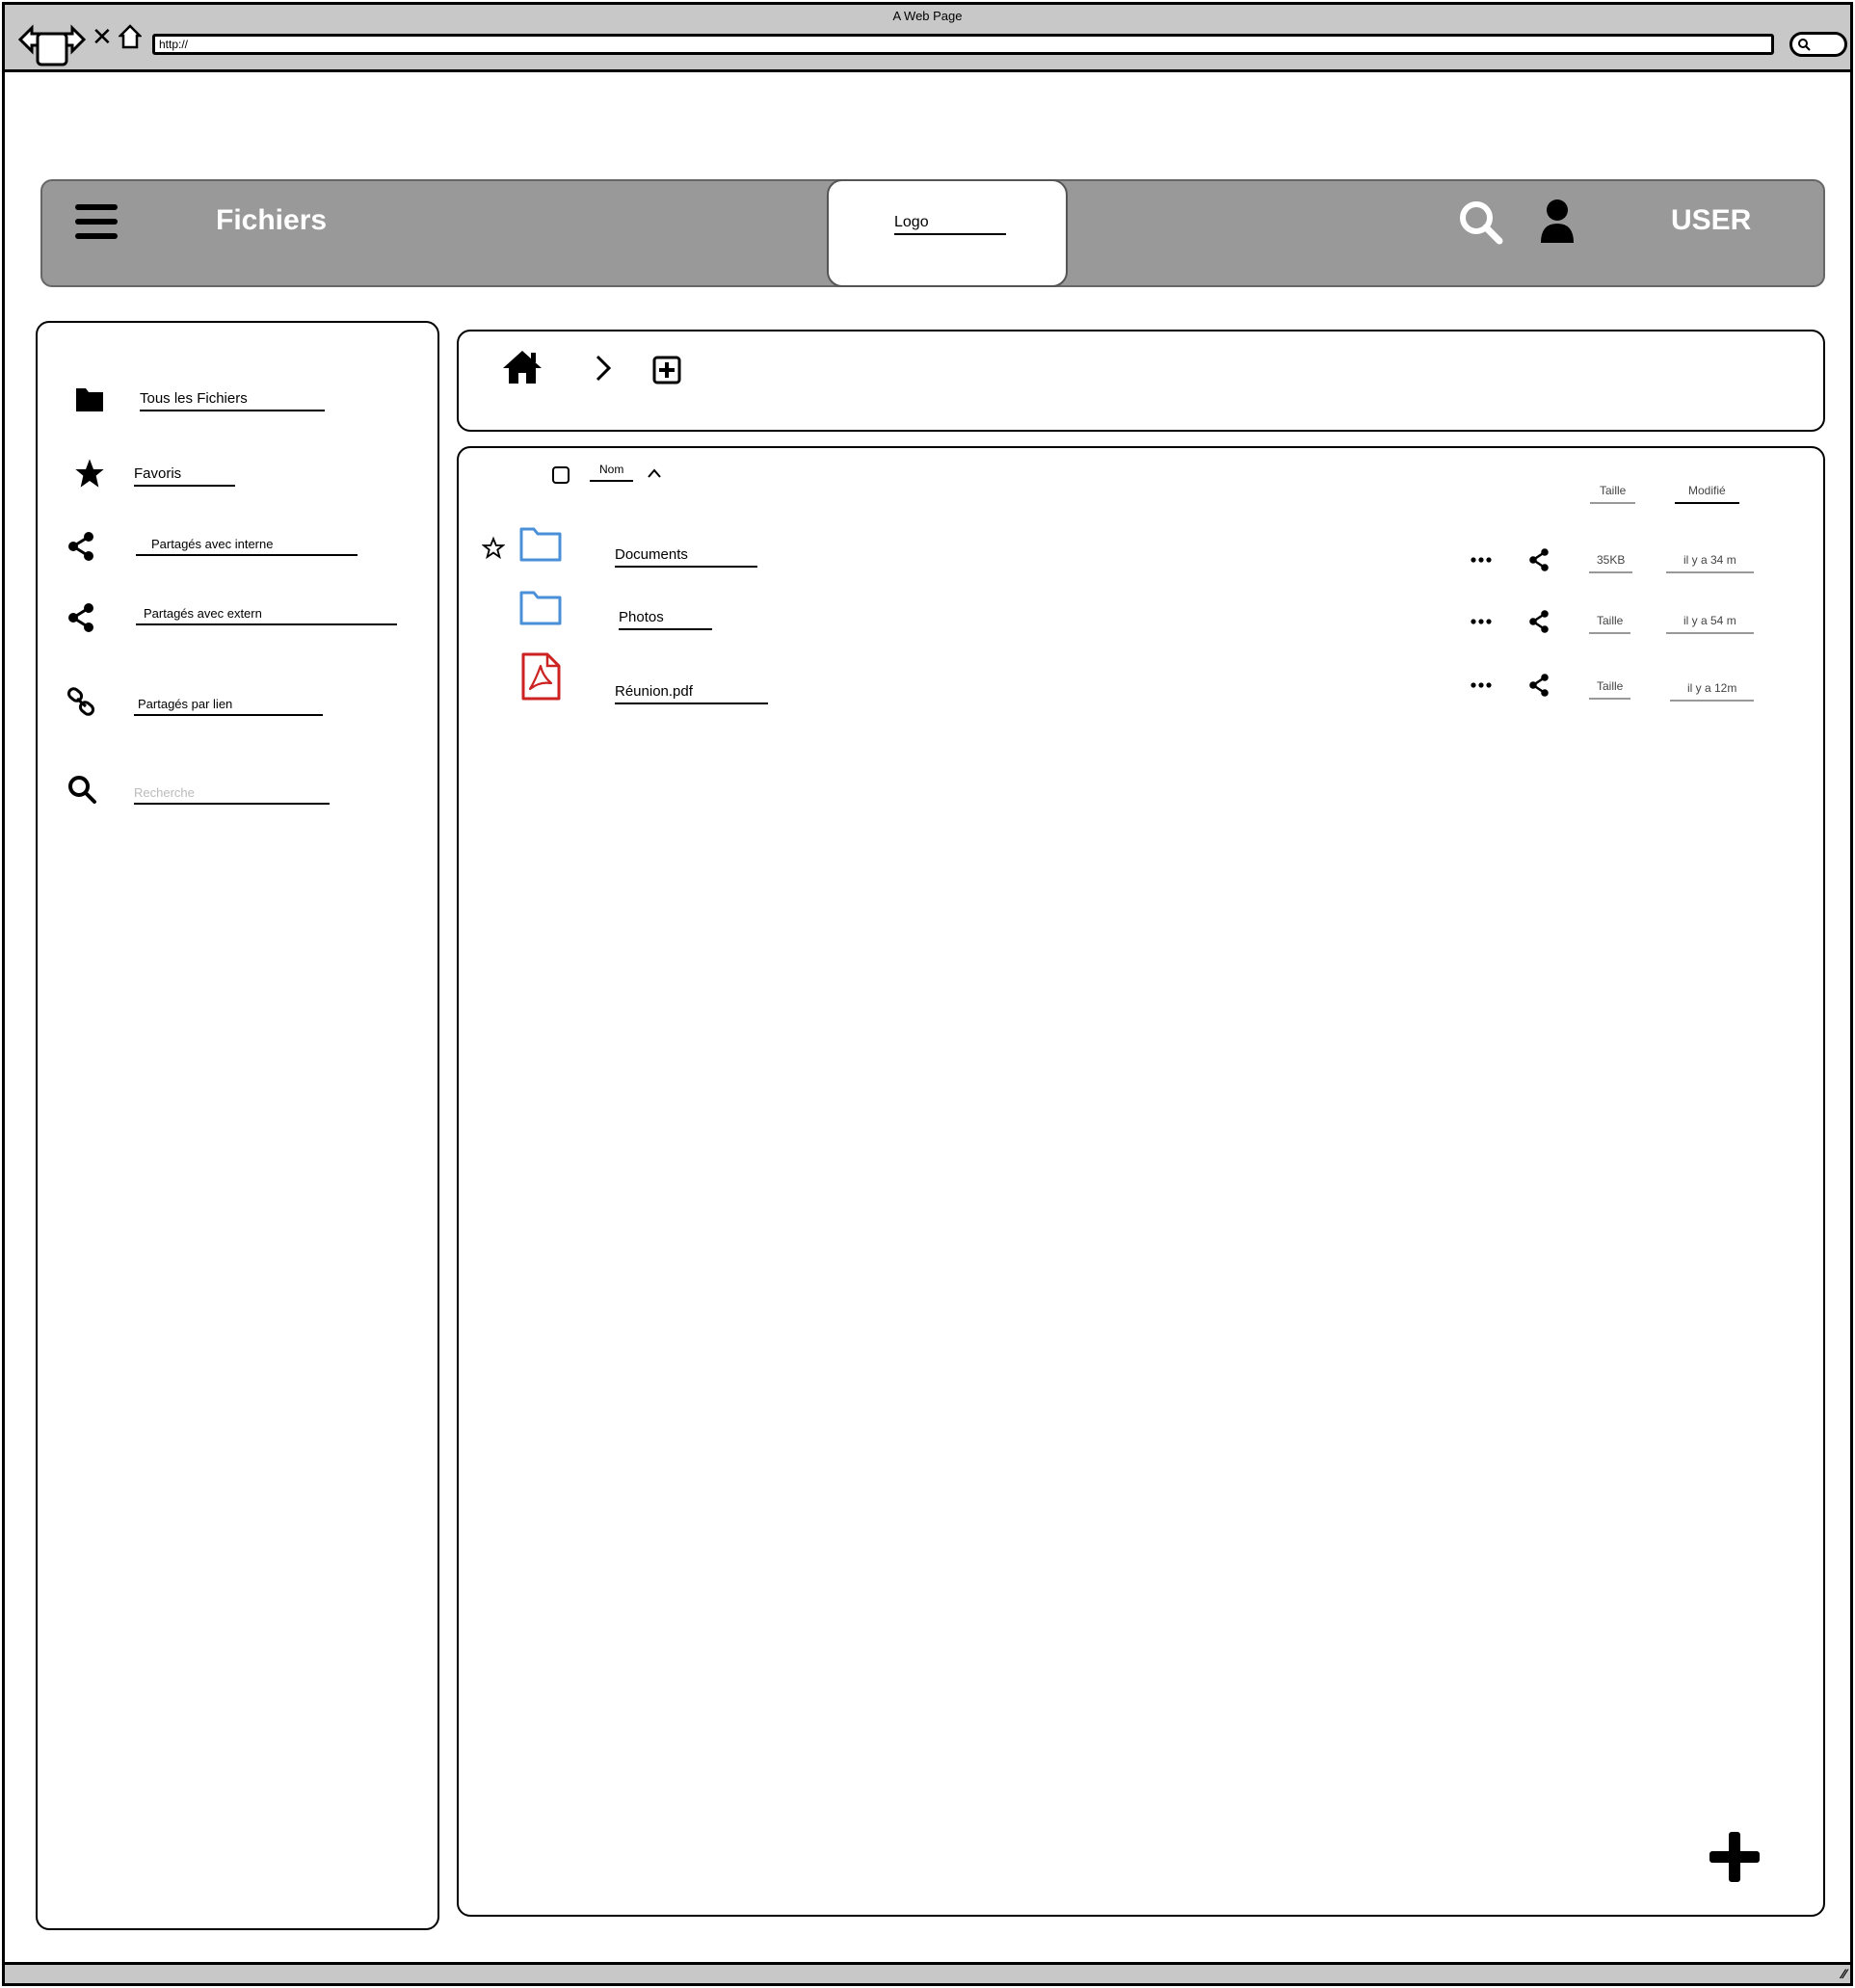  I want to click on app-header: Fichiers Logo USER, so click(932, 233).